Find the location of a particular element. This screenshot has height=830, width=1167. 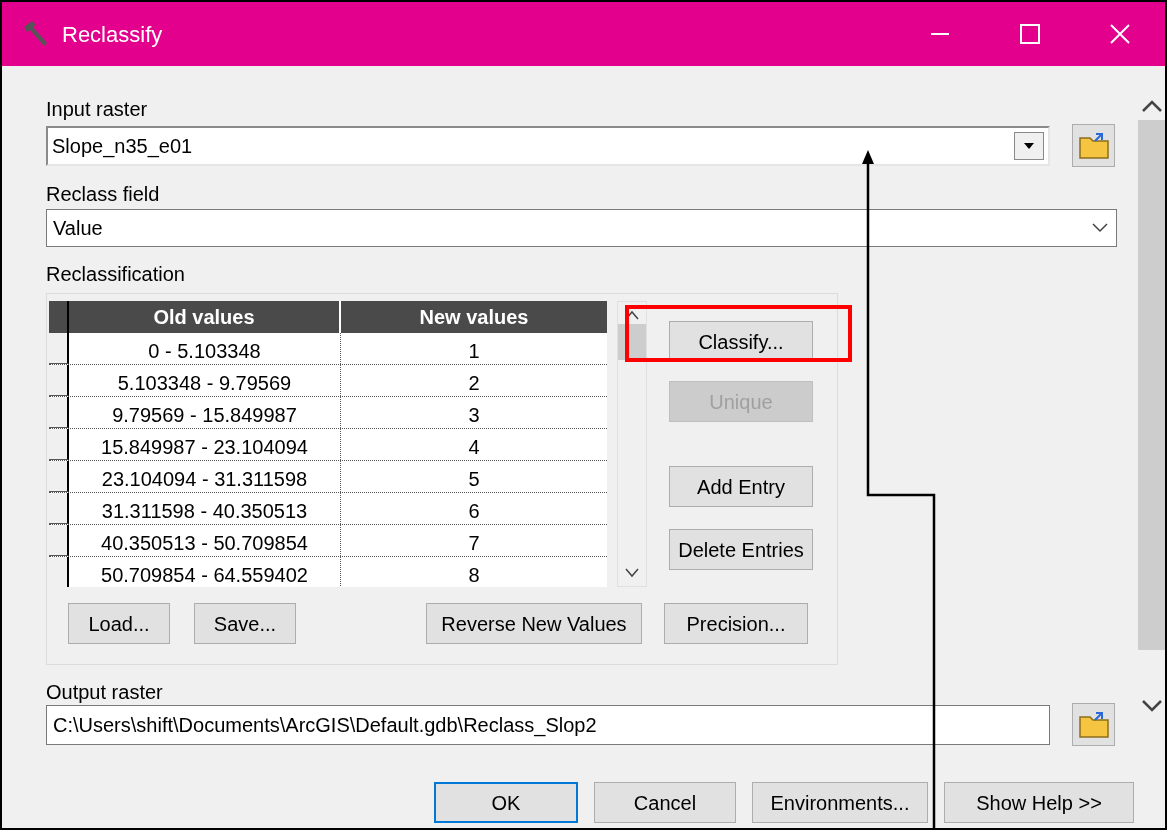

scrollbar-thumb is located at coordinates (1151, 385).